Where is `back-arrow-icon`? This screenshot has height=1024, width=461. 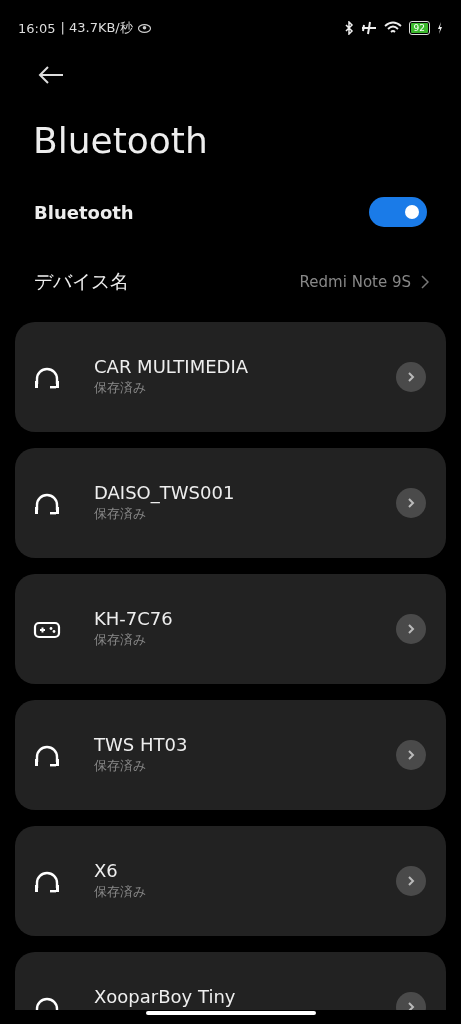
back-arrow-icon is located at coordinates (51, 75).